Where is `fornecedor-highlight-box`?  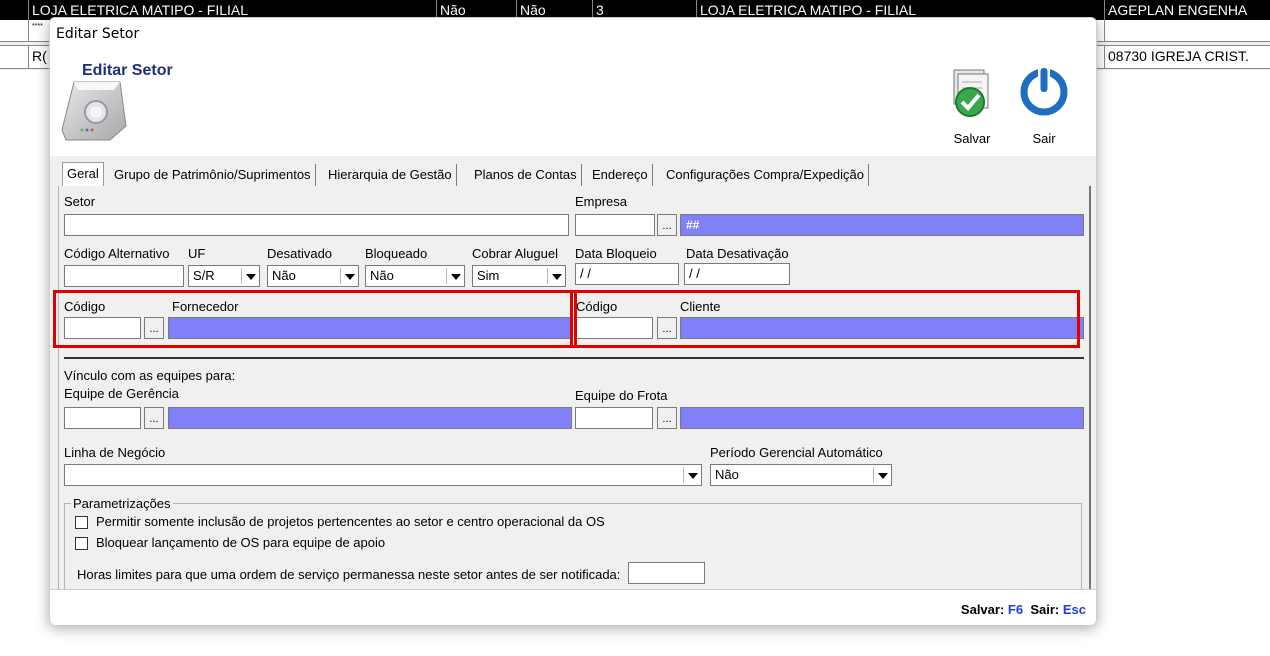
fornecedor-highlight-box is located at coordinates (315, 319).